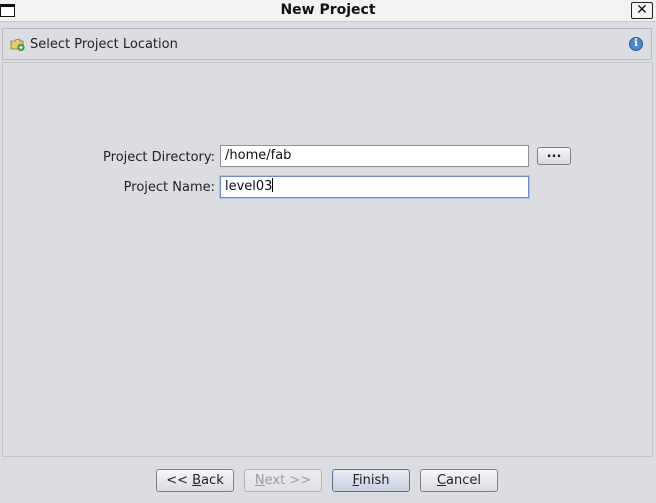 The height and width of the screenshot is (503, 656). Describe the element at coordinates (212, 480) in the screenshot. I see `back-label-post: ack` at that location.